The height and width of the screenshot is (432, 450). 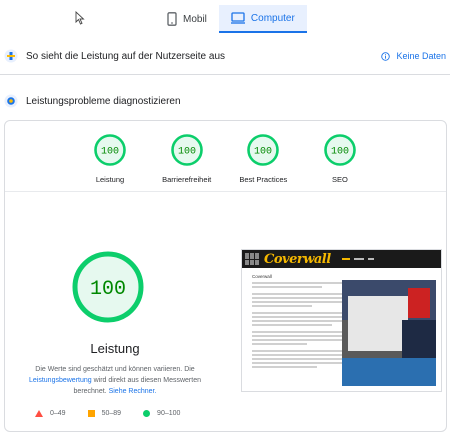 I want to click on no-data-link: Keine Daten, so click(x=413, y=56).